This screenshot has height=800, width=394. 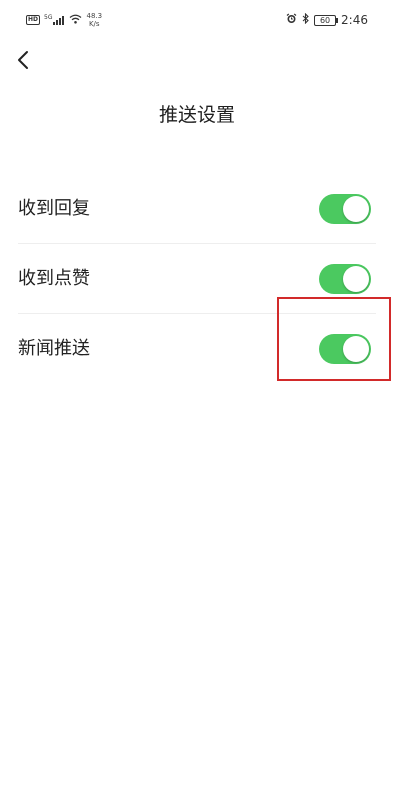 What do you see at coordinates (196, 115) in the screenshot?
I see `page-title: 推送设置` at bounding box center [196, 115].